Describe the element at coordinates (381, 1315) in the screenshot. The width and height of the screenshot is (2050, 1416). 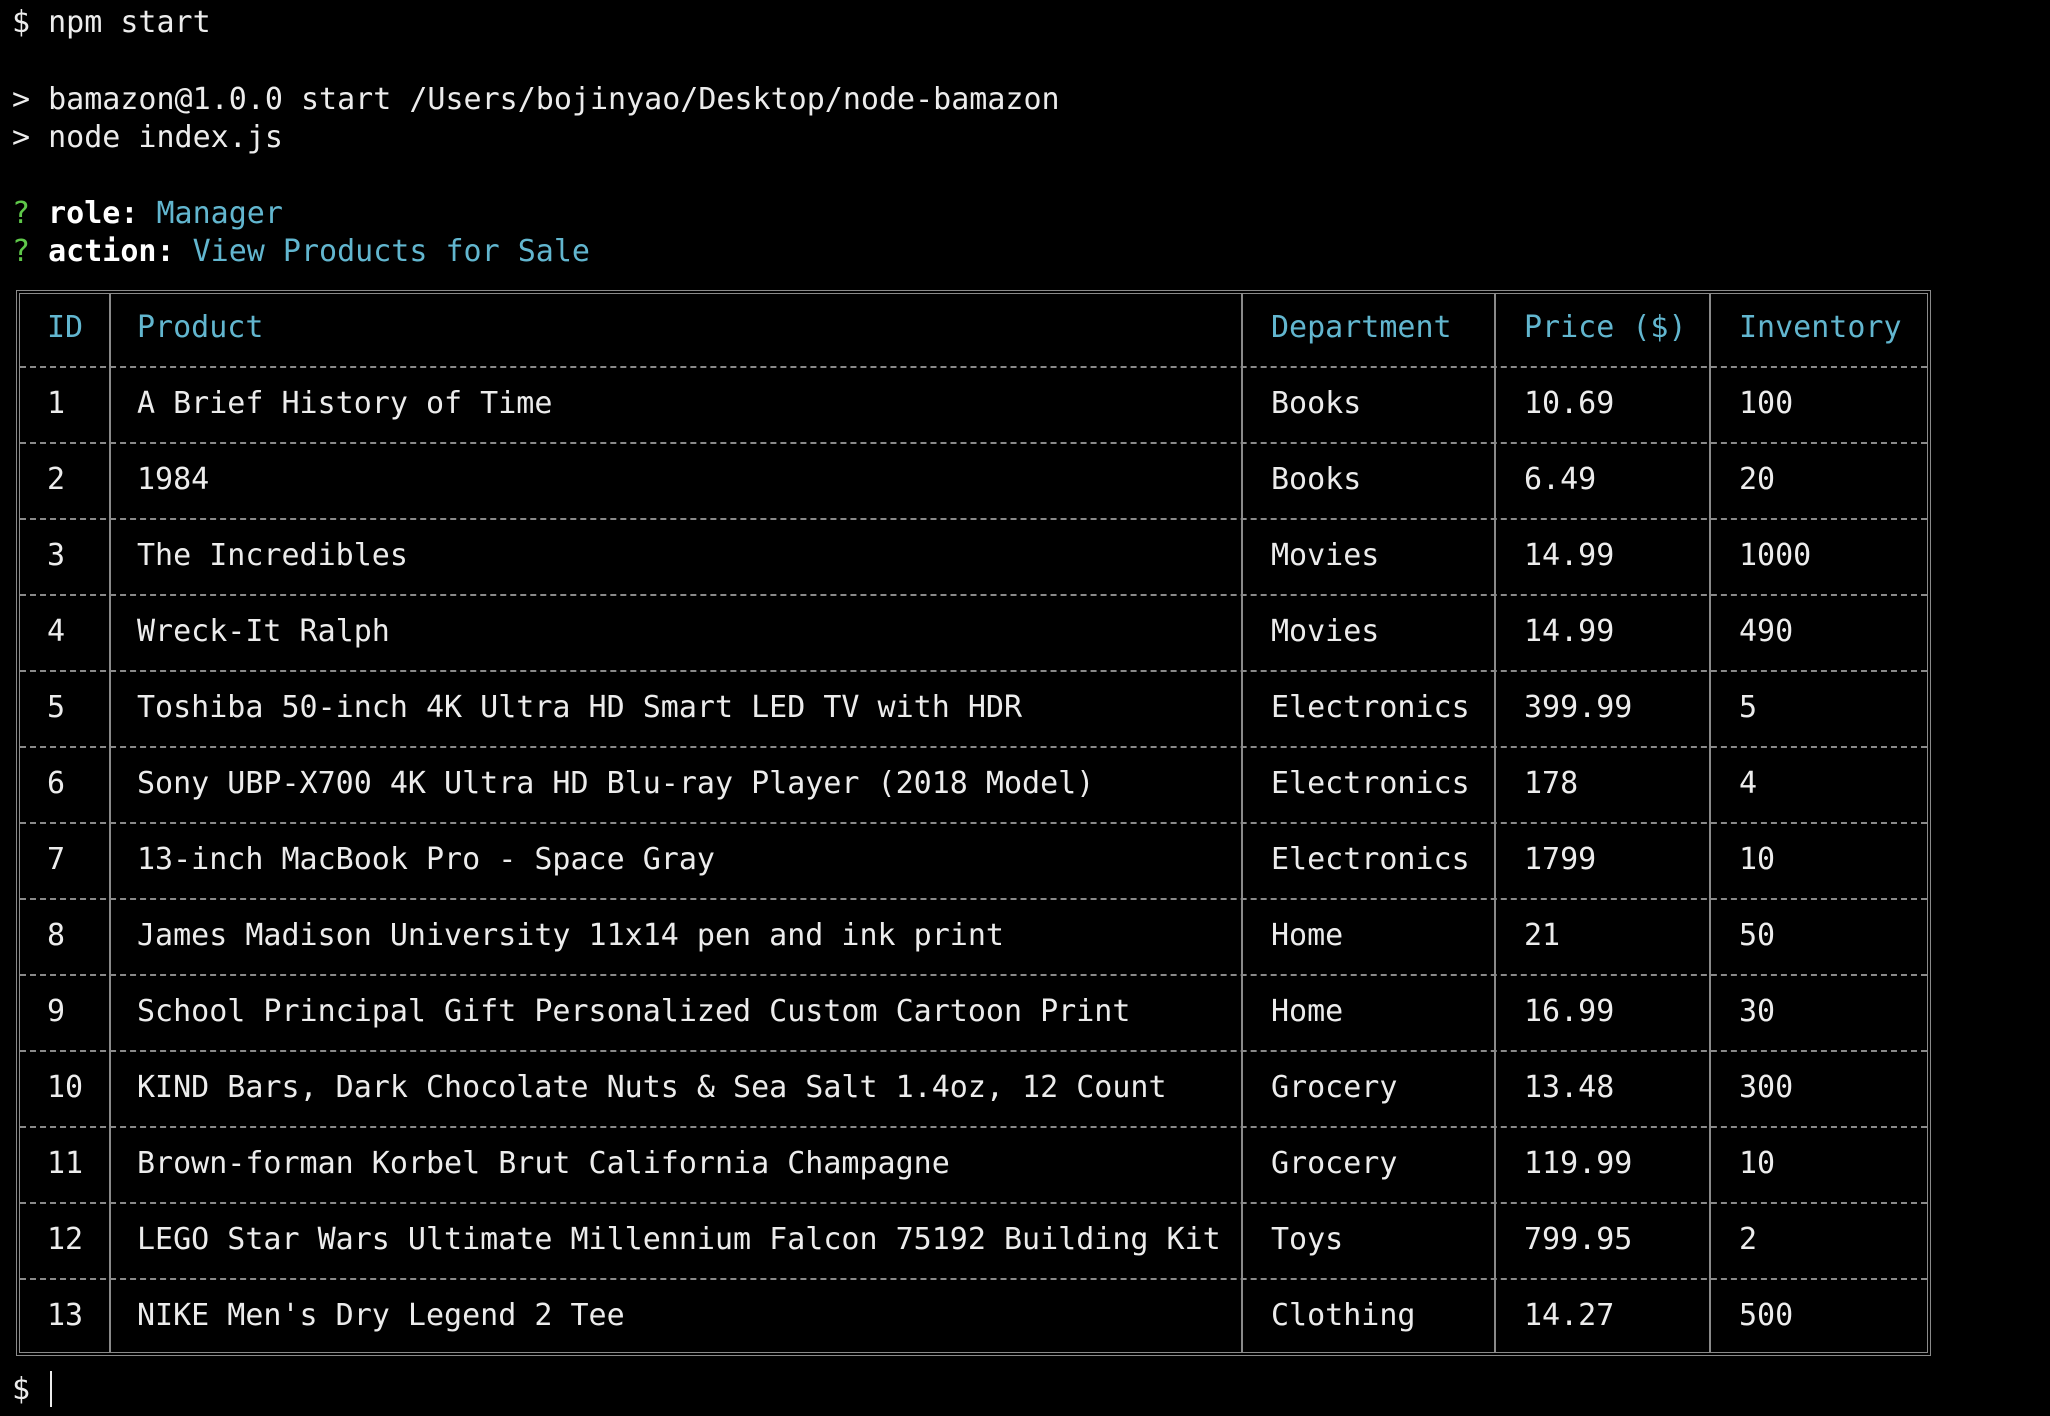
I see `cell-product: NIKE Men's Dry Legend 2 Tee` at that location.